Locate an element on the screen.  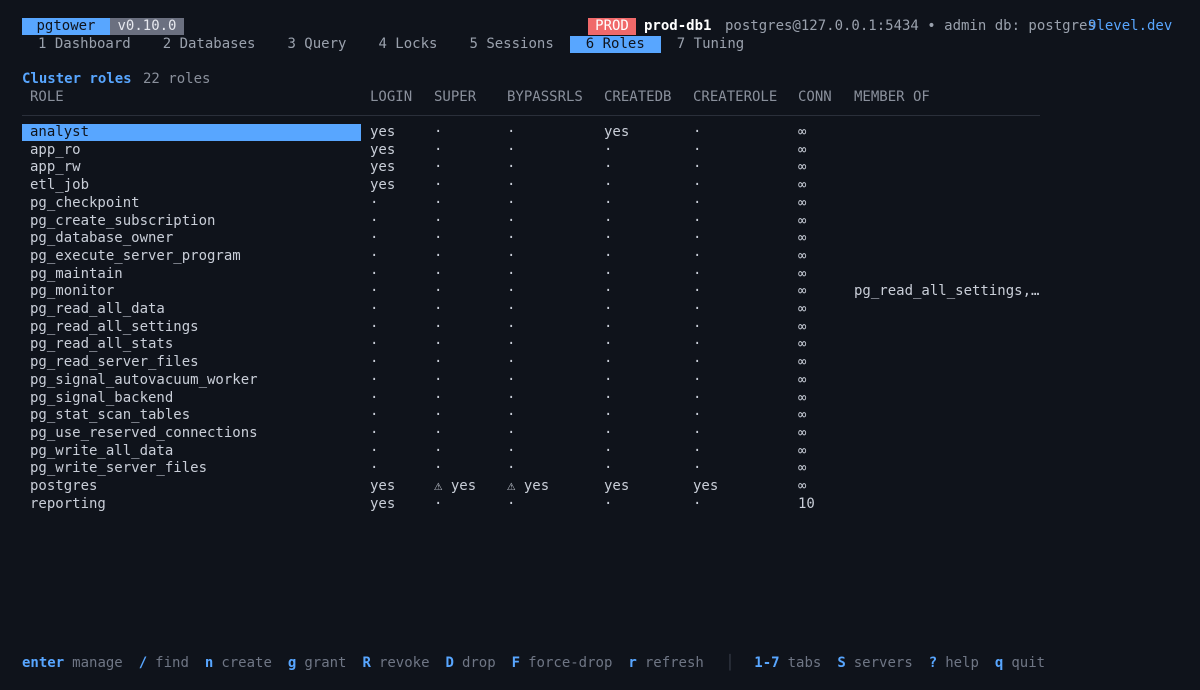
table-row: reporting yes · · · · 10 is located at coordinates (531, 504).